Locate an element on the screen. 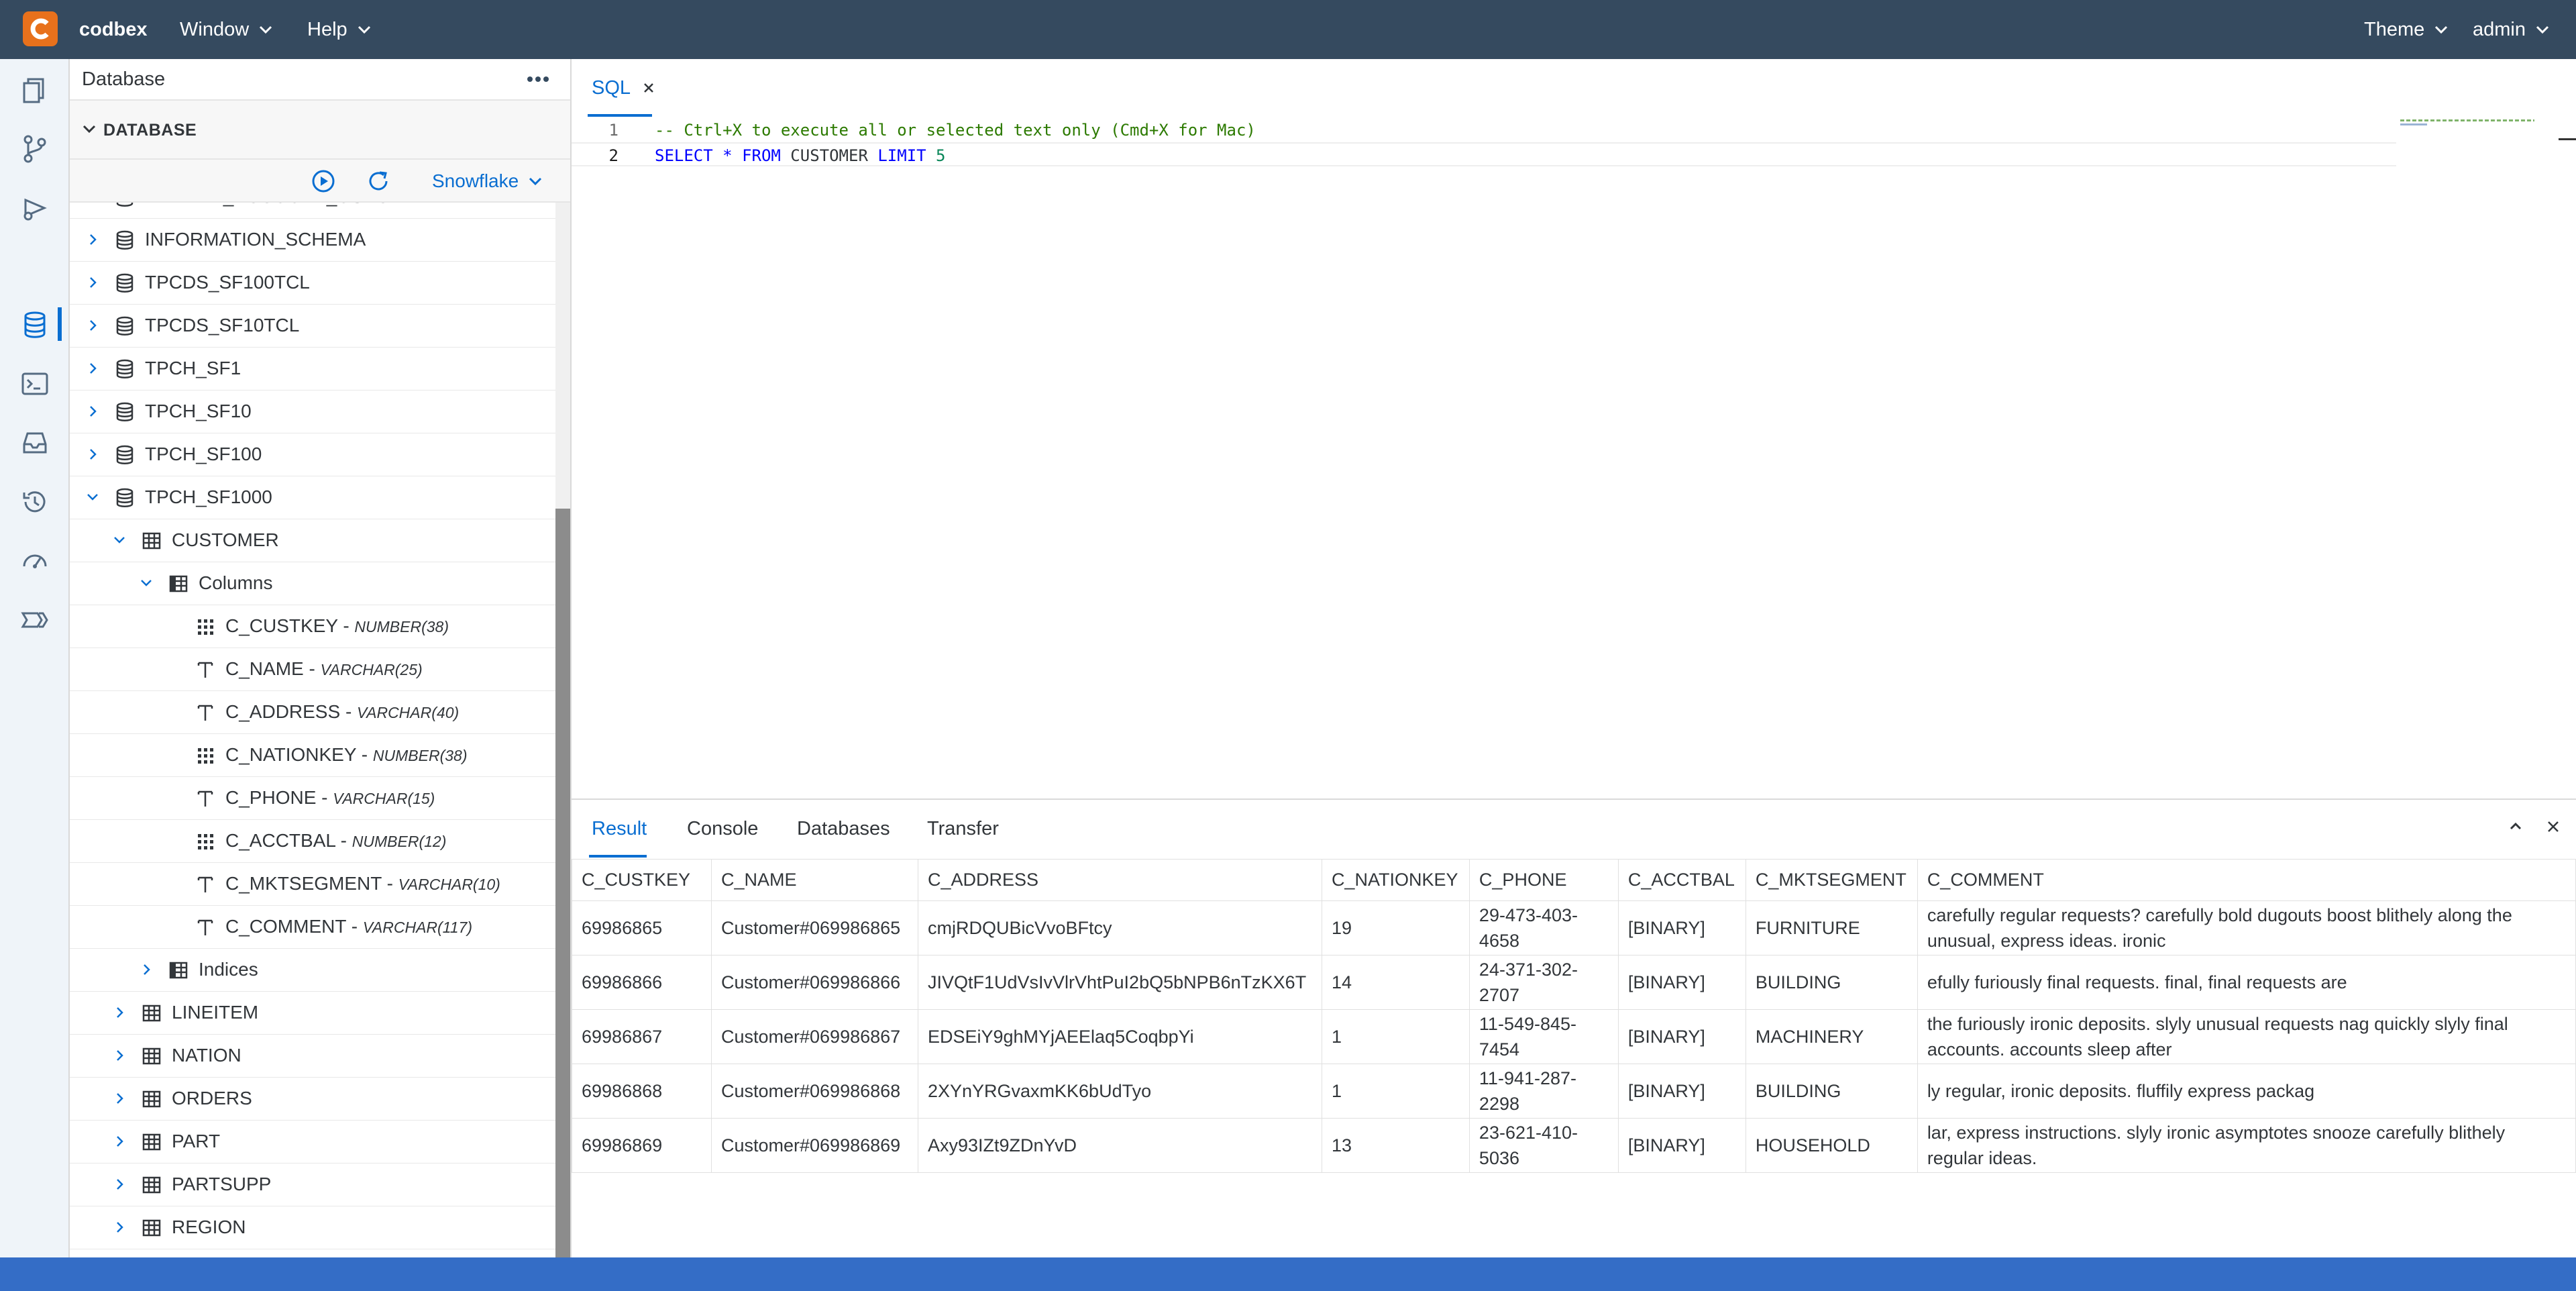 The width and height of the screenshot is (2576, 1291). files-icon is located at coordinates (35, 90).